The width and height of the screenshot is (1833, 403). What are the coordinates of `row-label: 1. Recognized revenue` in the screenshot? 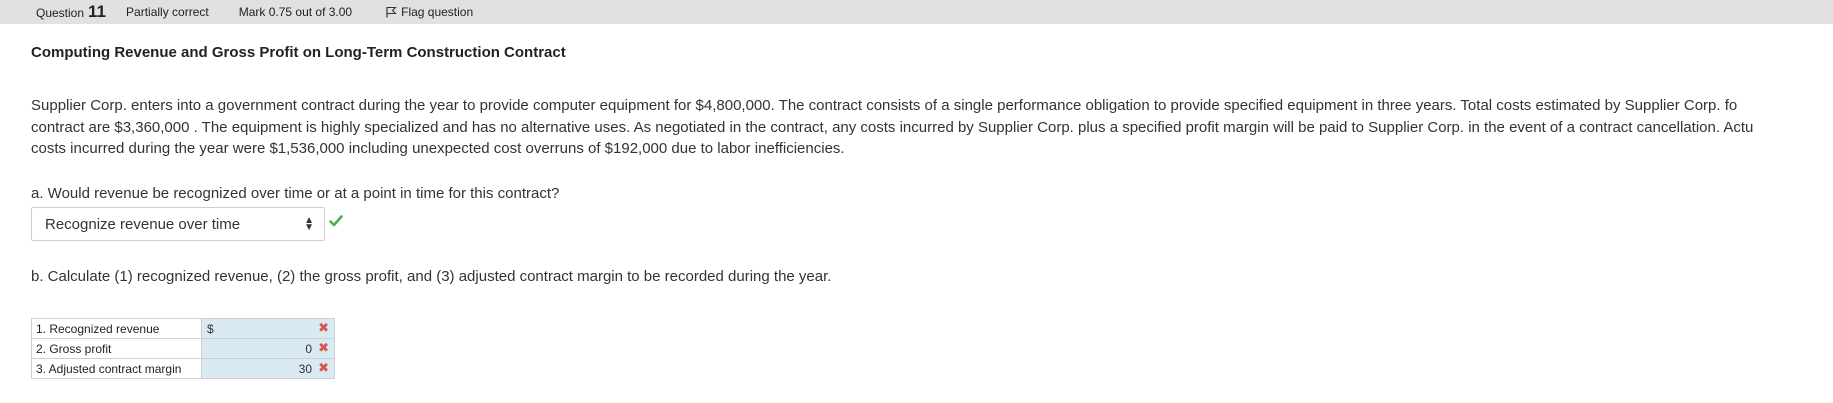 It's located at (116, 328).